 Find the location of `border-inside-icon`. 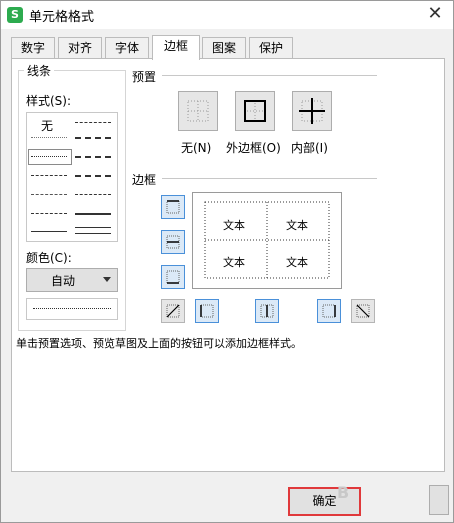

border-inside-icon is located at coordinates (312, 111).